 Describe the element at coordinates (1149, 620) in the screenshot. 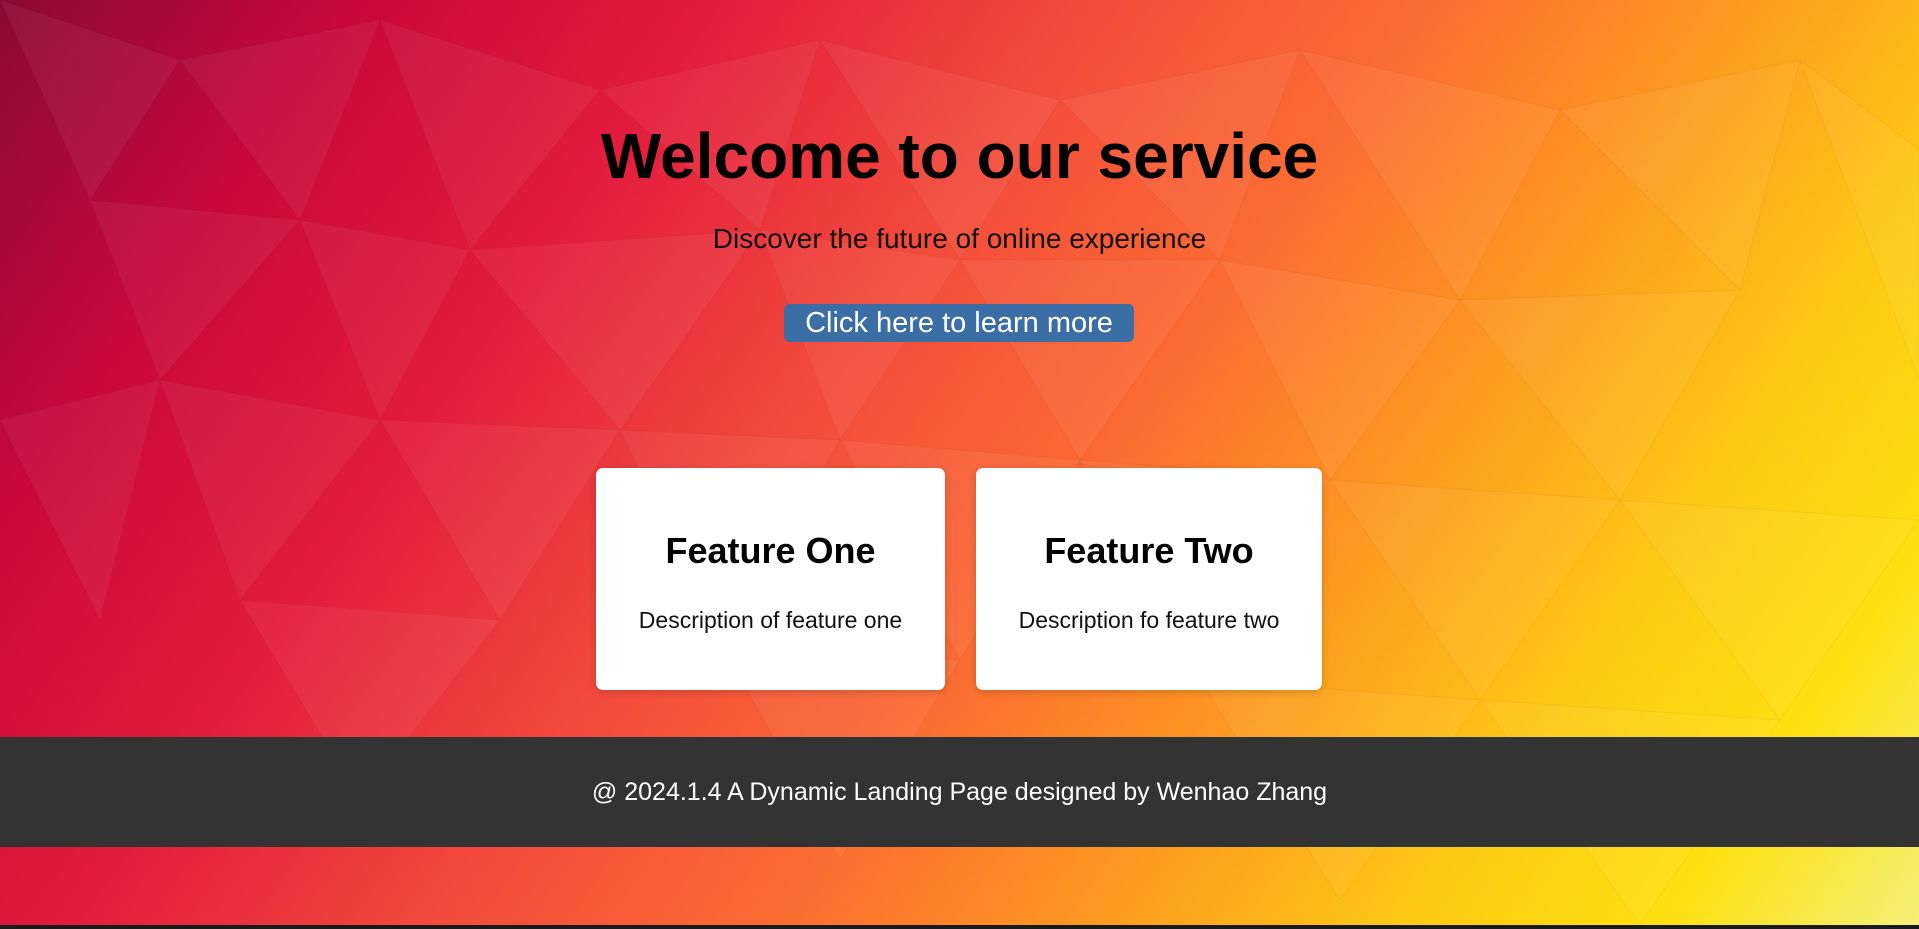

I see `feature-two-description: Description fo feature two` at that location.